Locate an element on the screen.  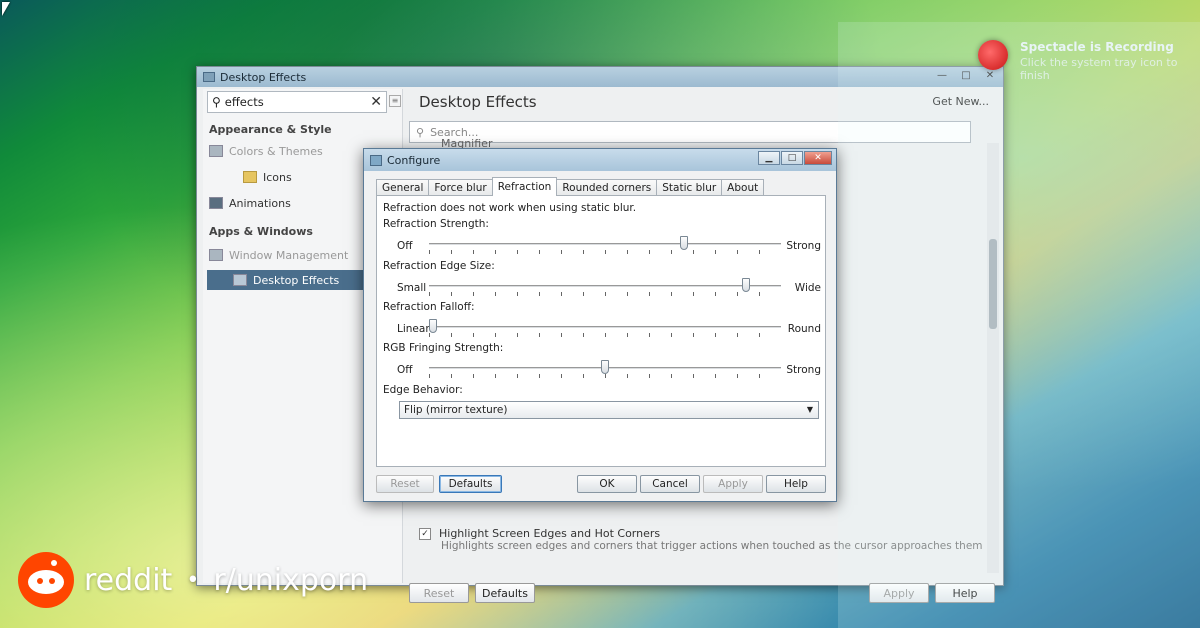
dialog-cancel-button: Cancel is located at coordinates (670, 484).